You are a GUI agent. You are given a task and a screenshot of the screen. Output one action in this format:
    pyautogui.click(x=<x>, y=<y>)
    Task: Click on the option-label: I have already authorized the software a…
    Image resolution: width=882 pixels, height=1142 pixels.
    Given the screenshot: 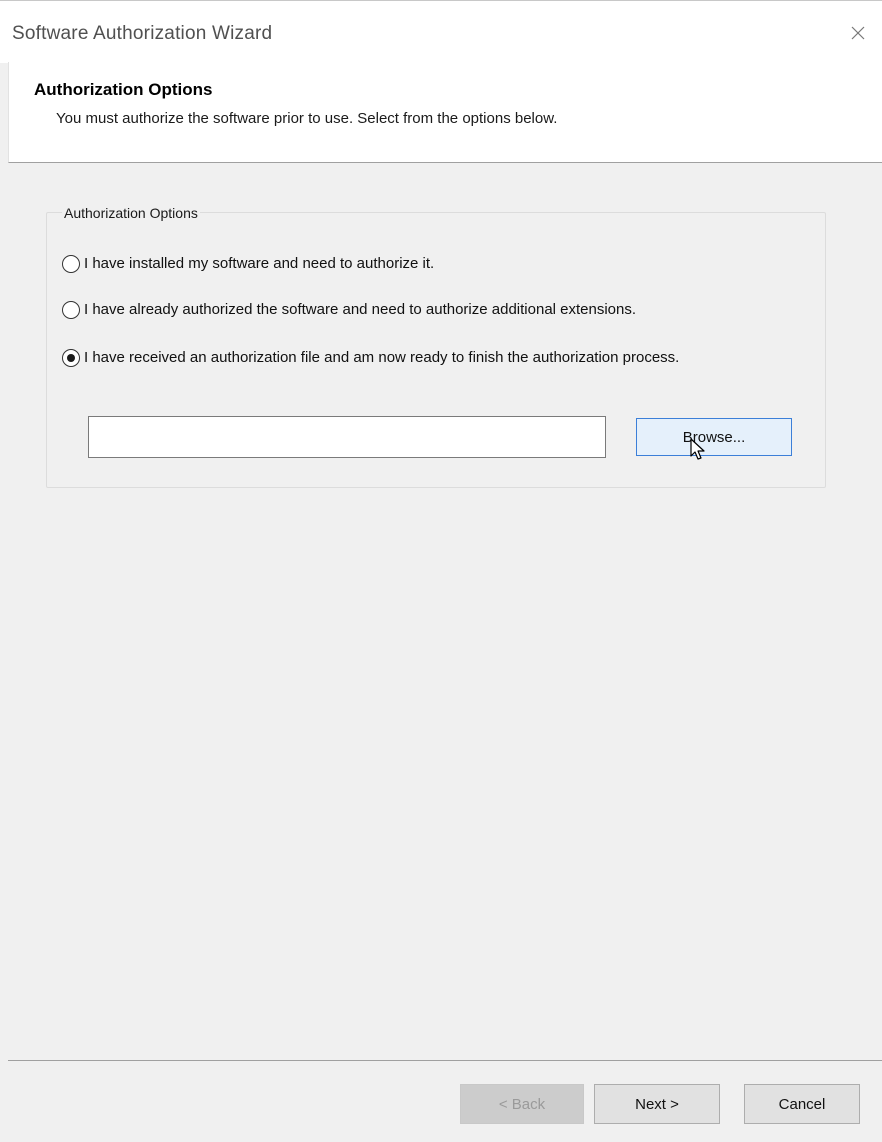 What is the action you would take?
    pyautogui.click(x=360, y=309)
    